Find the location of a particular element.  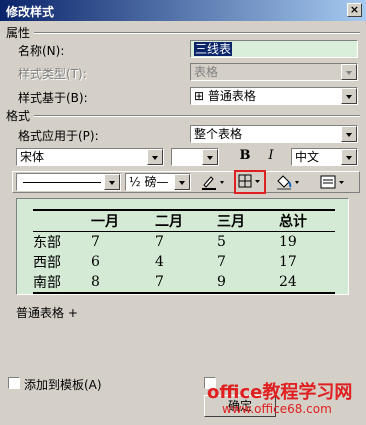

line-width-suffix: — is located at coordinates (162, 182).